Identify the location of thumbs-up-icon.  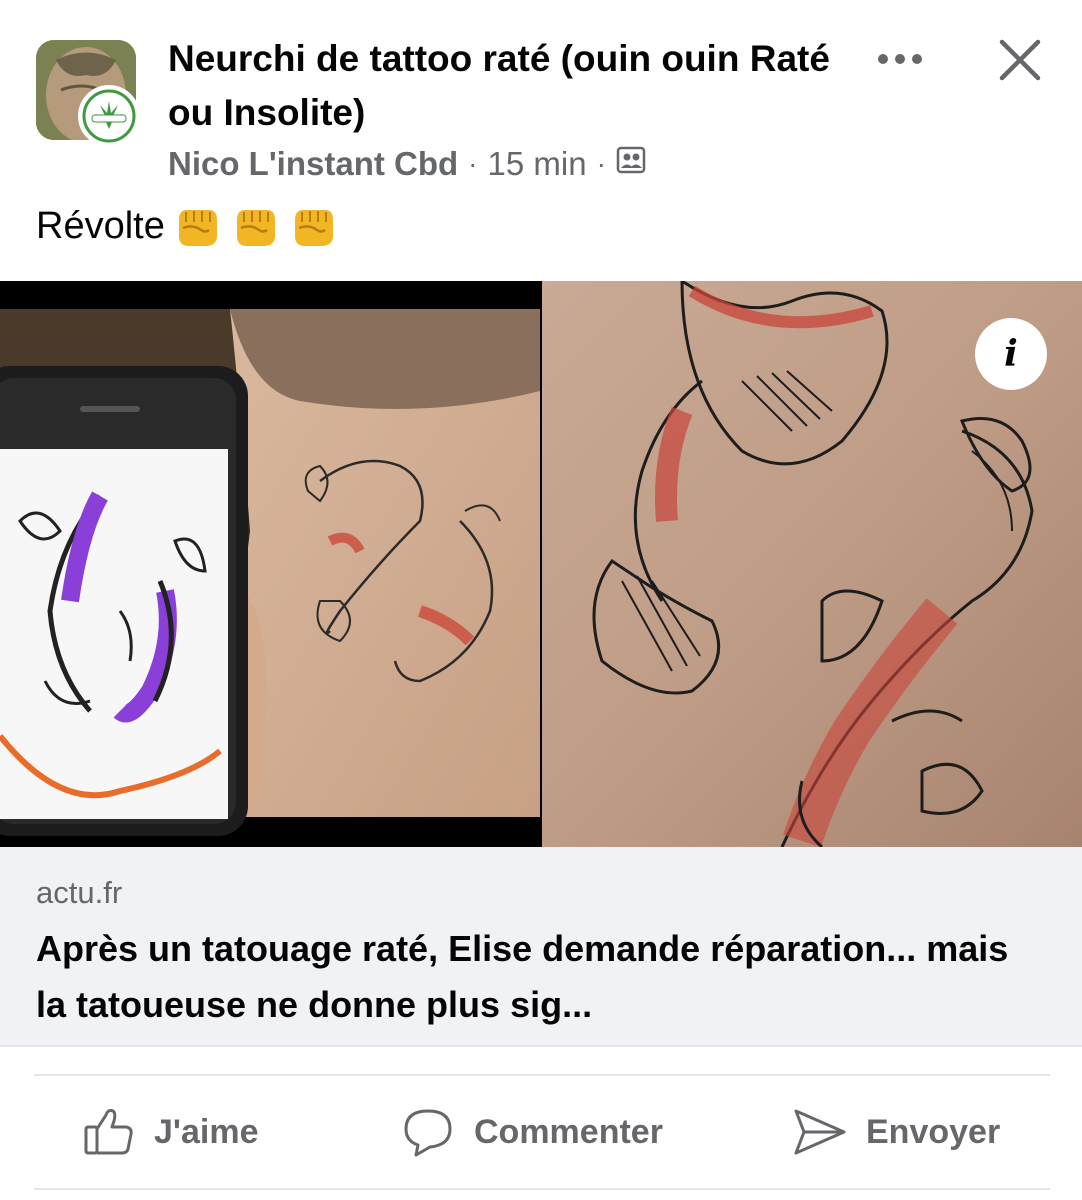
(108, 1132).